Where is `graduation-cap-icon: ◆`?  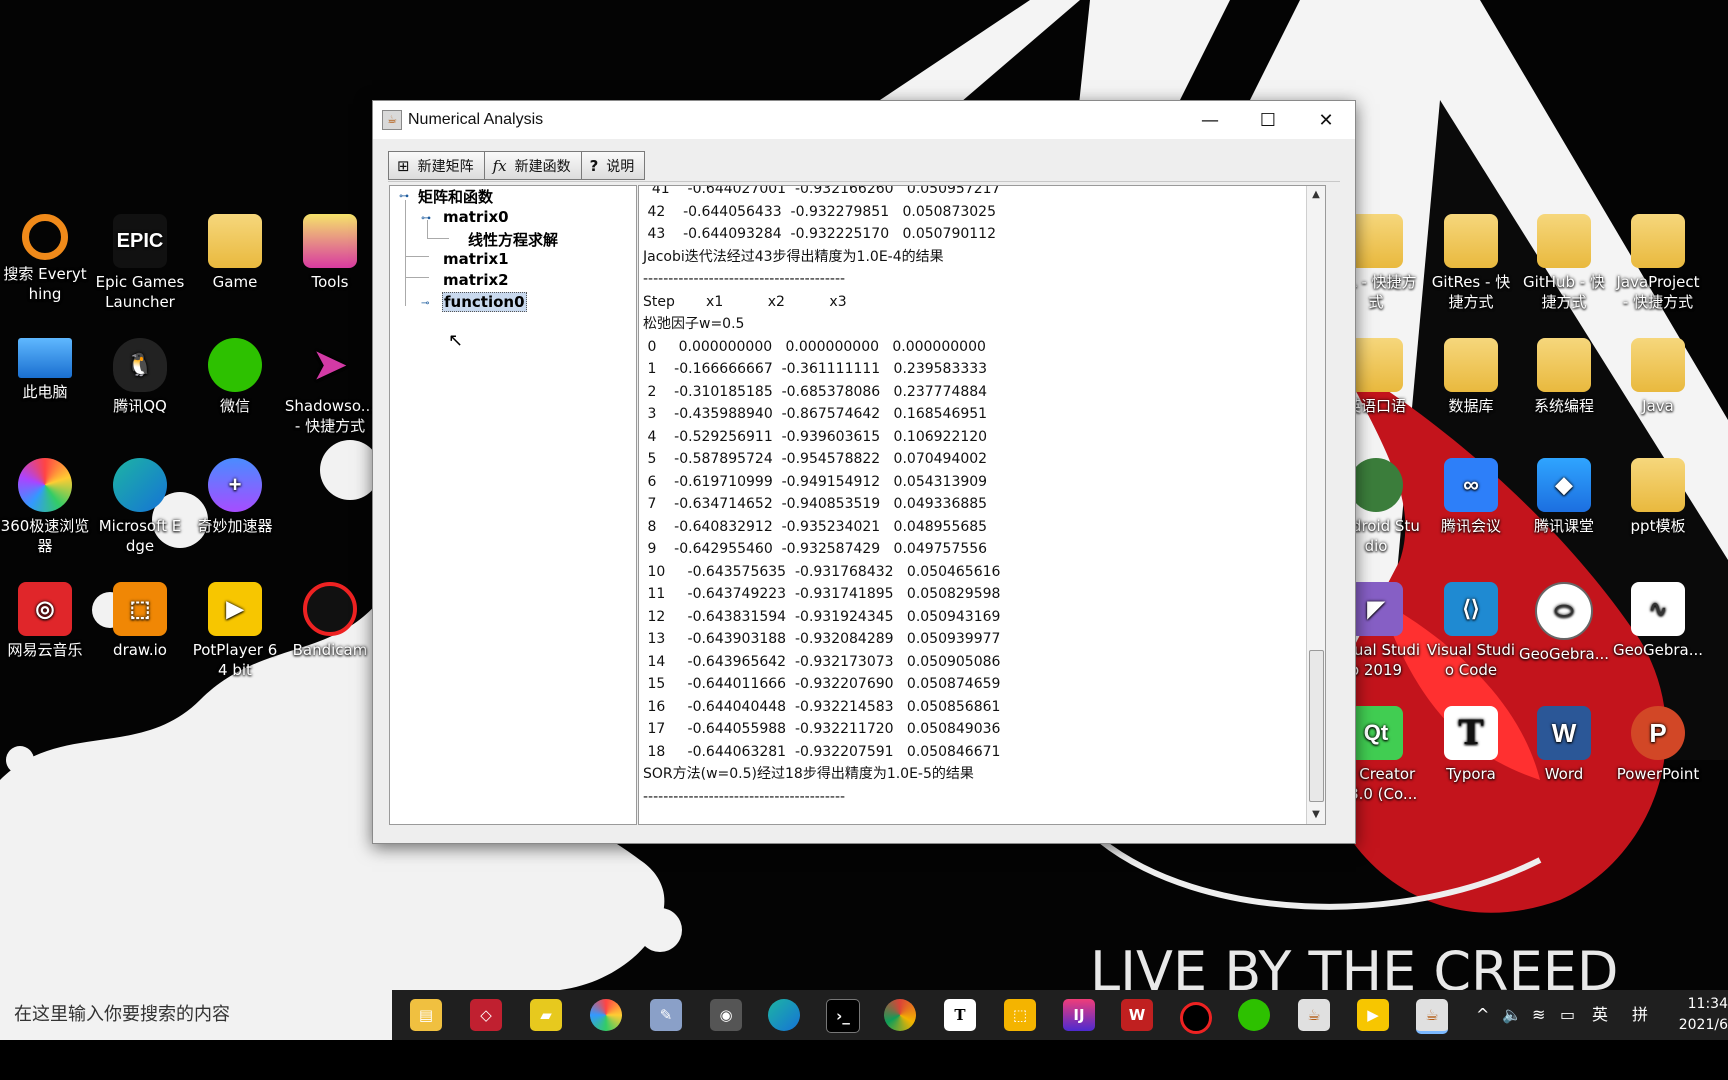 graduation-cap-icon: ◆ is located at coordinates (1564, 485).